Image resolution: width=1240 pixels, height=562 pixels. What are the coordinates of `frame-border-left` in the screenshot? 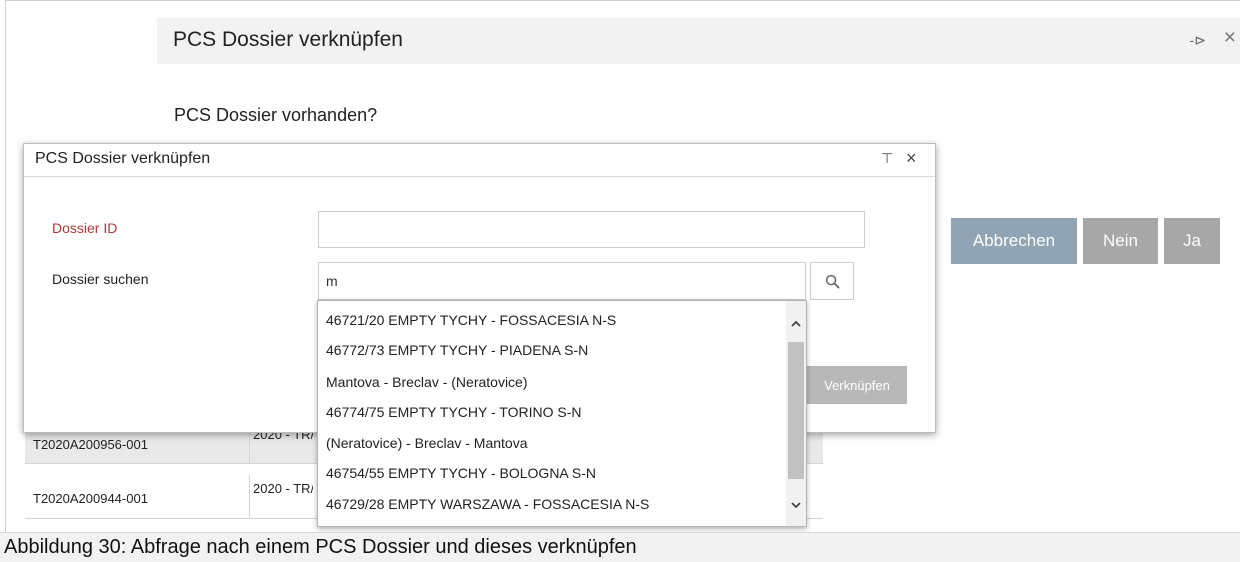 It's located at (5, 266).